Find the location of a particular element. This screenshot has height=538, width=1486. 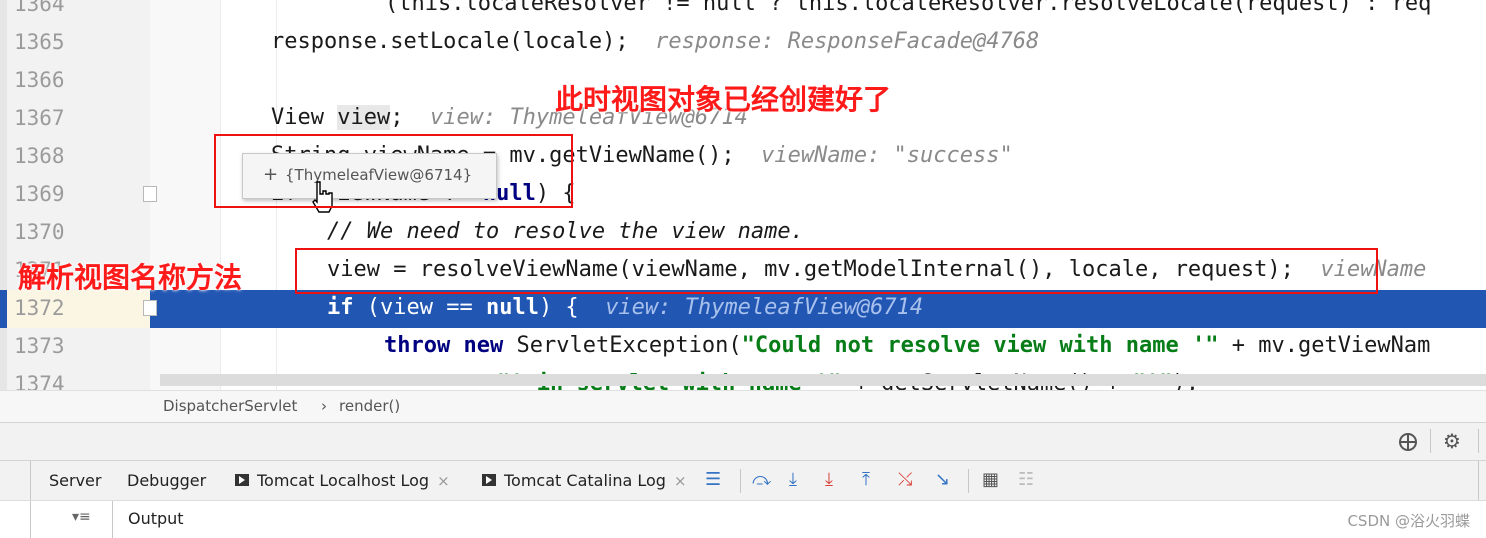

line-number: 1368 is located at coordinates (39, 156).